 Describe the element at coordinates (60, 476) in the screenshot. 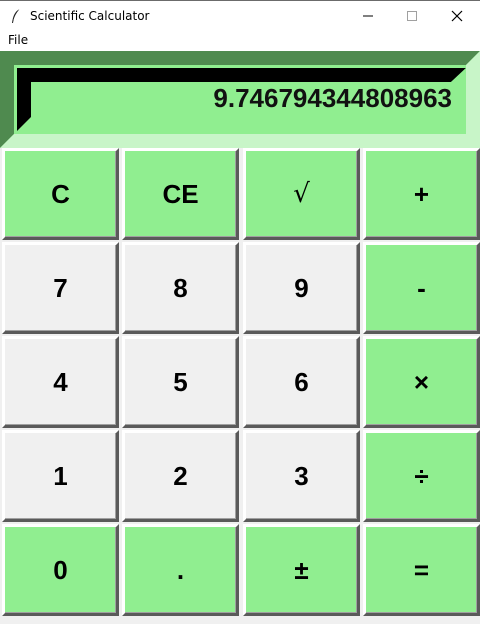

I see `digit-1-button: 1` at that location.